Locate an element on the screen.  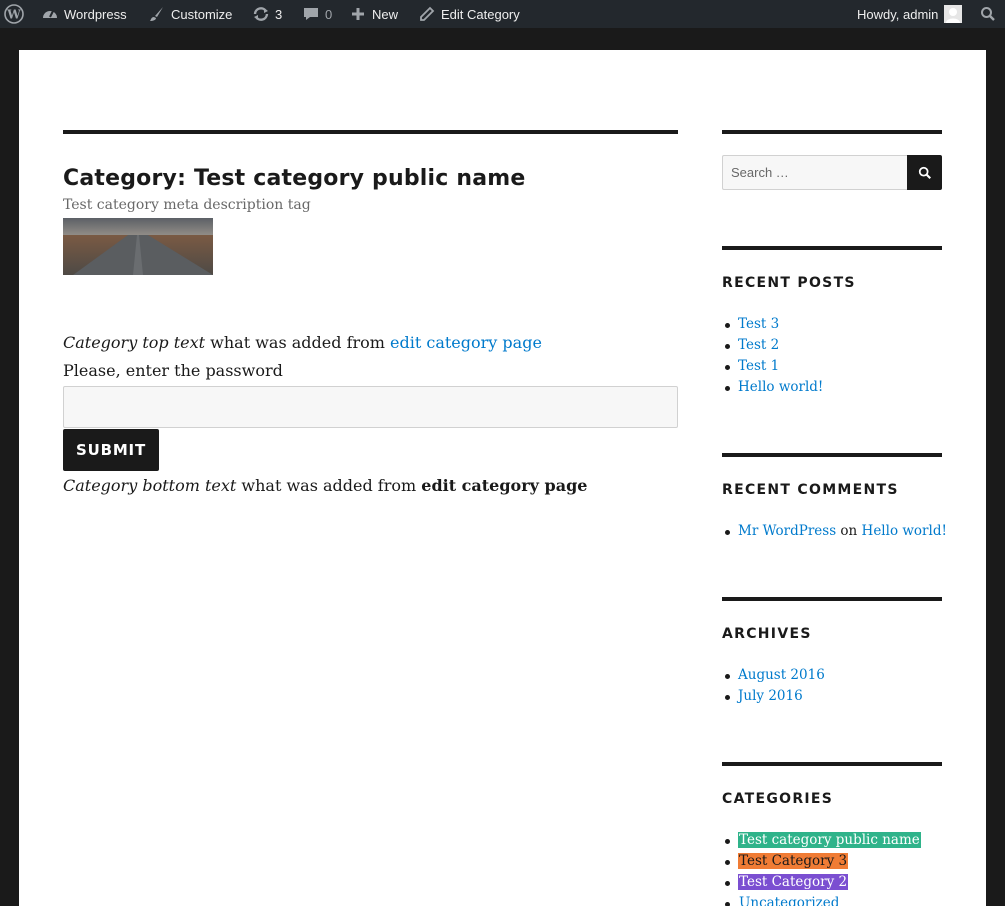
svg-text: W is located at coordinates (13, 15).